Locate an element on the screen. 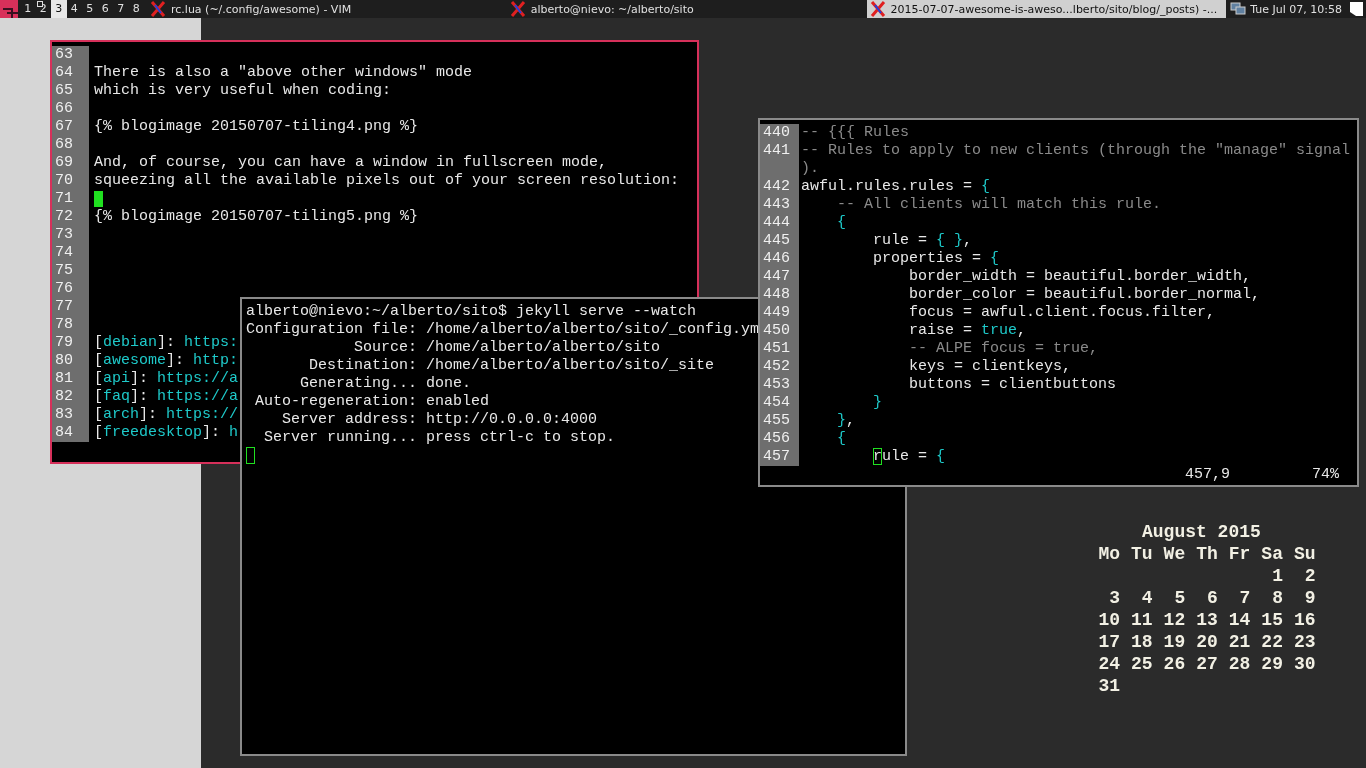 The width and height of the screenshot is (1366, 768). code-line: -- Rules to apply to new clients (through the "manage" signal is located at coordinates (1075, 151).